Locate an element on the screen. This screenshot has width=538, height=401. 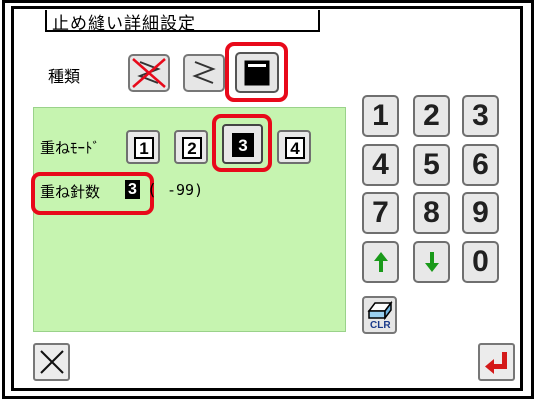
down-arrow-button is located at coordinates (431, 262).